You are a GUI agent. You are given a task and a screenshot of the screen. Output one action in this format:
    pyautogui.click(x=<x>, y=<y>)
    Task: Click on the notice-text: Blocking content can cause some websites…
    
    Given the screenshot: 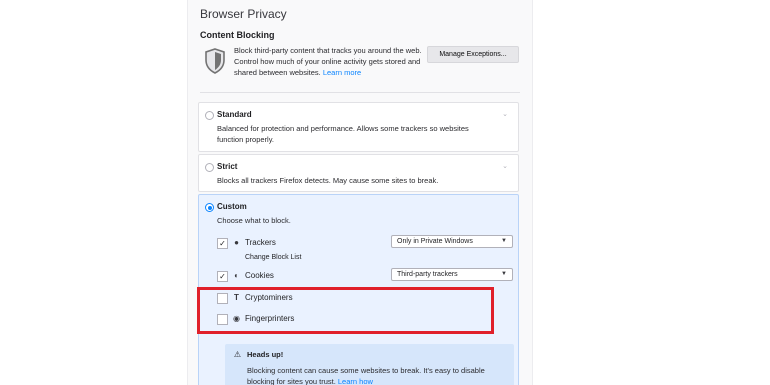 What is the action you would take?
    pyautogui.click(x=366, y=375)
    